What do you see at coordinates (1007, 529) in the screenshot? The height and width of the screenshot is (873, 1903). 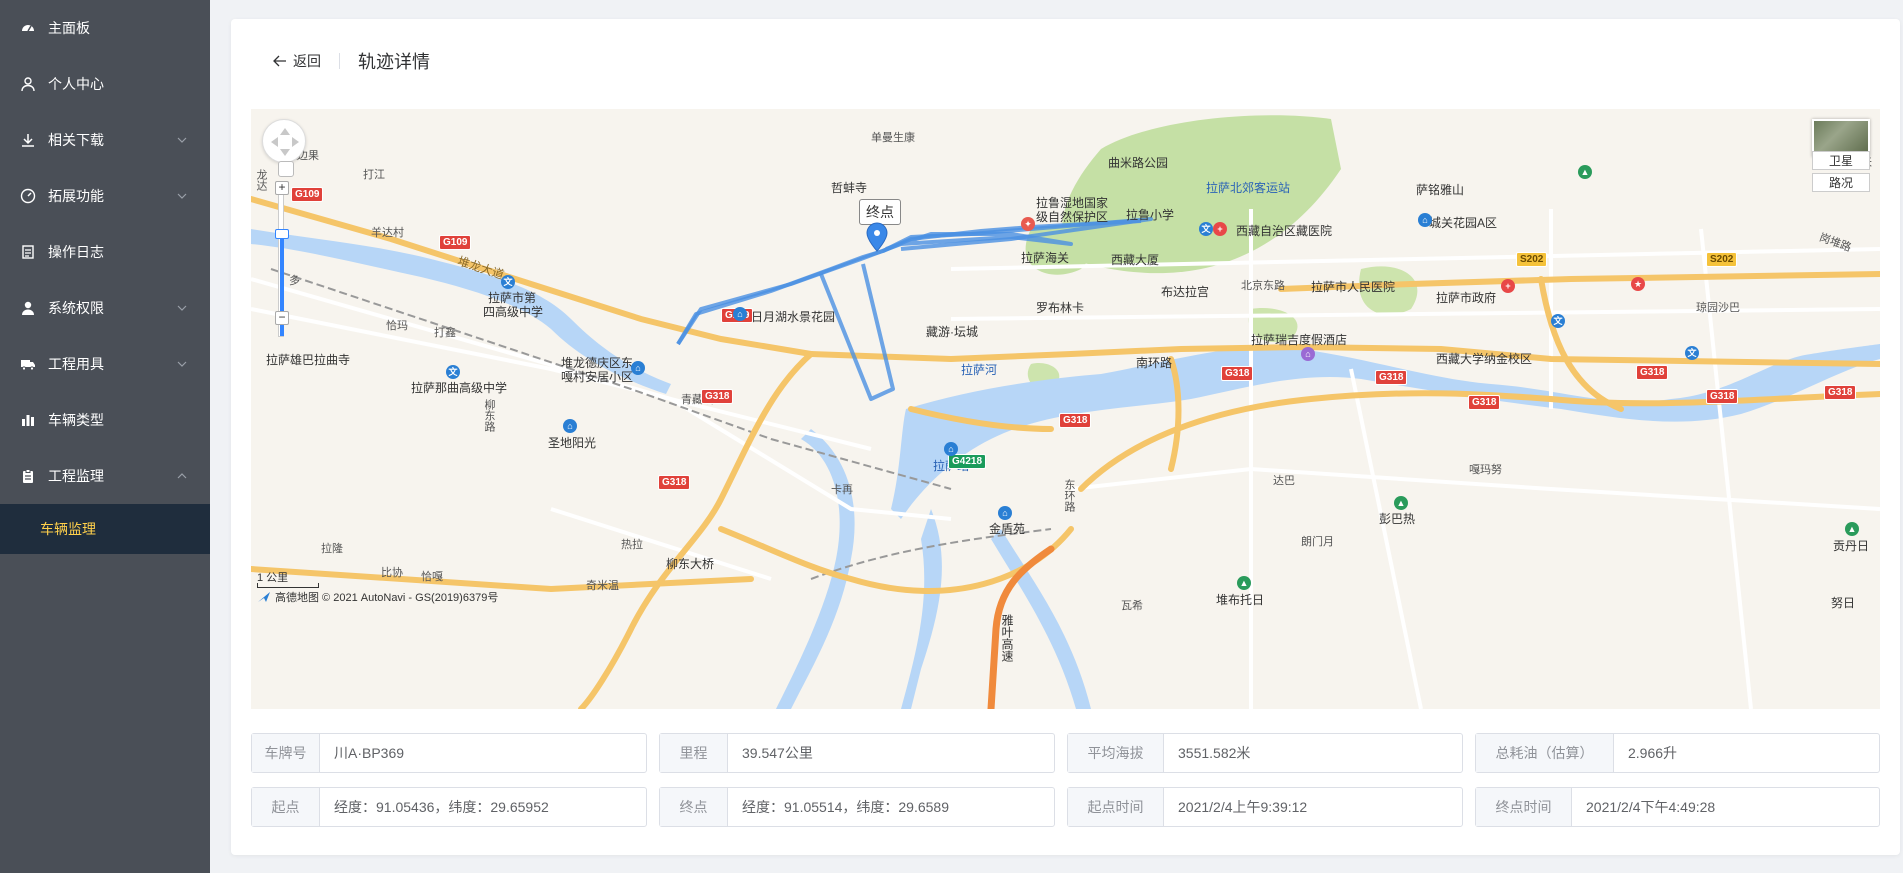 I see `map-label: 金盾苑` at bounding box center [1007, 529].